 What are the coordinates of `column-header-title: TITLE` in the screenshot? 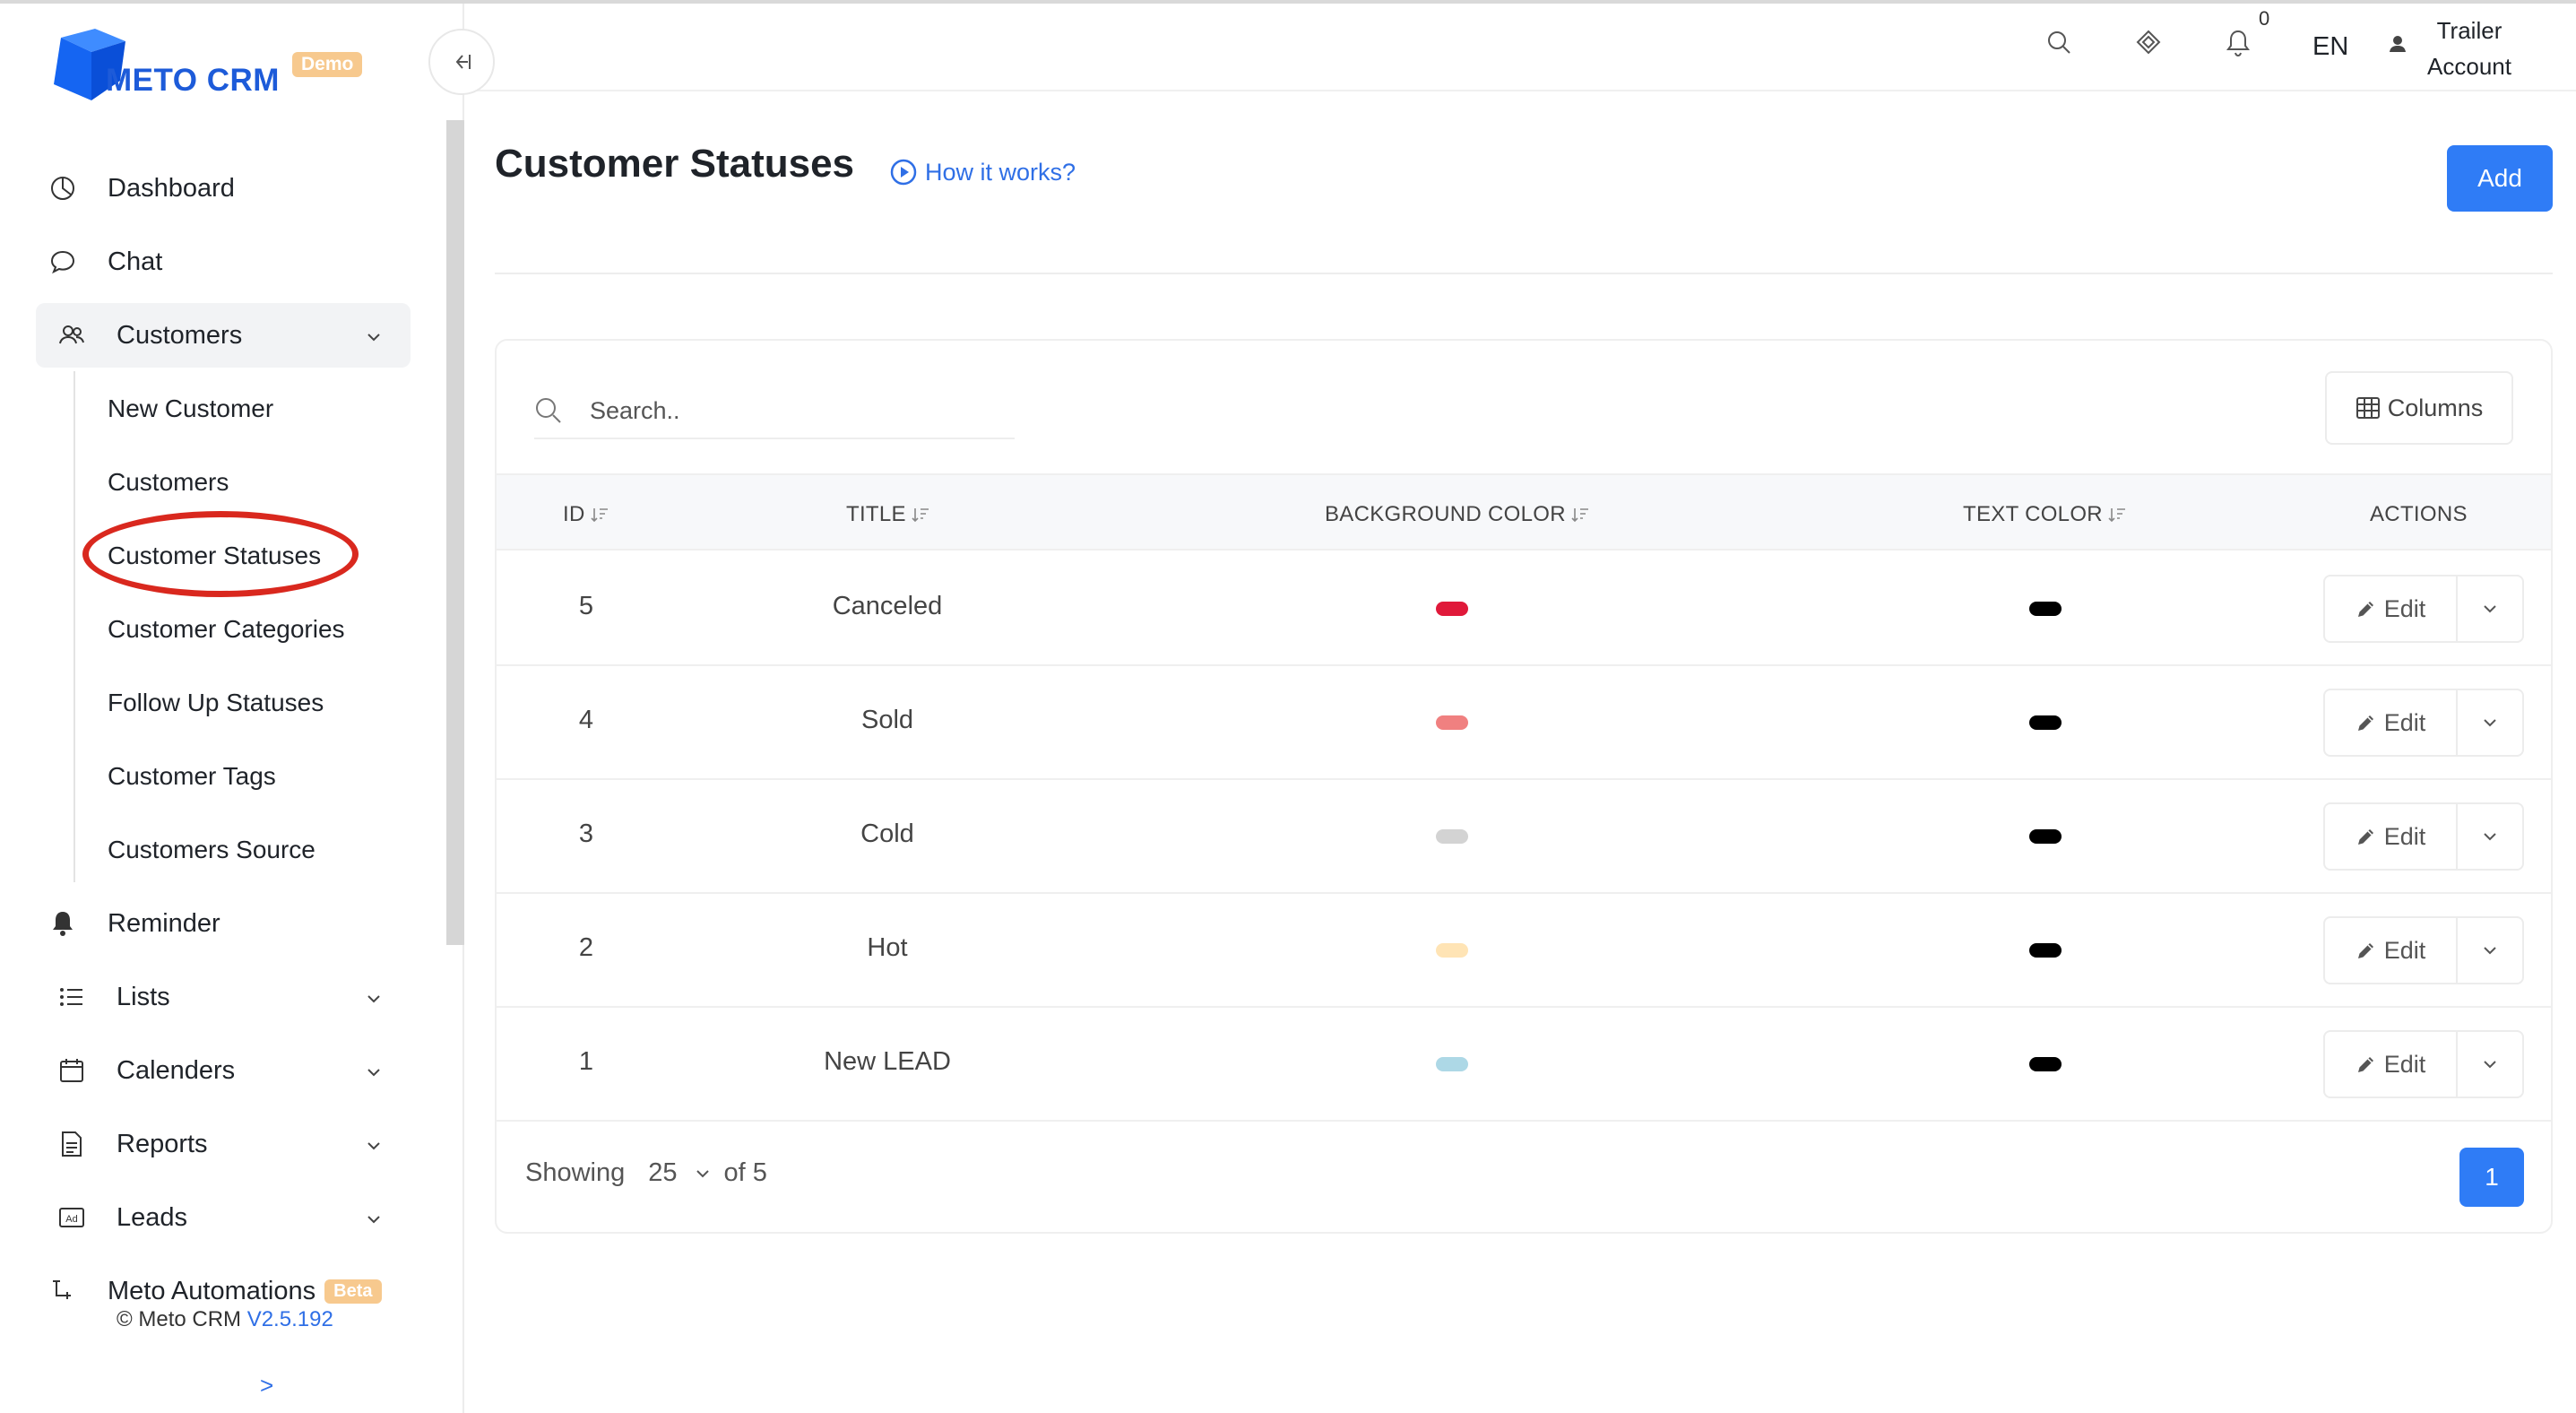 It's located at (887, 514).